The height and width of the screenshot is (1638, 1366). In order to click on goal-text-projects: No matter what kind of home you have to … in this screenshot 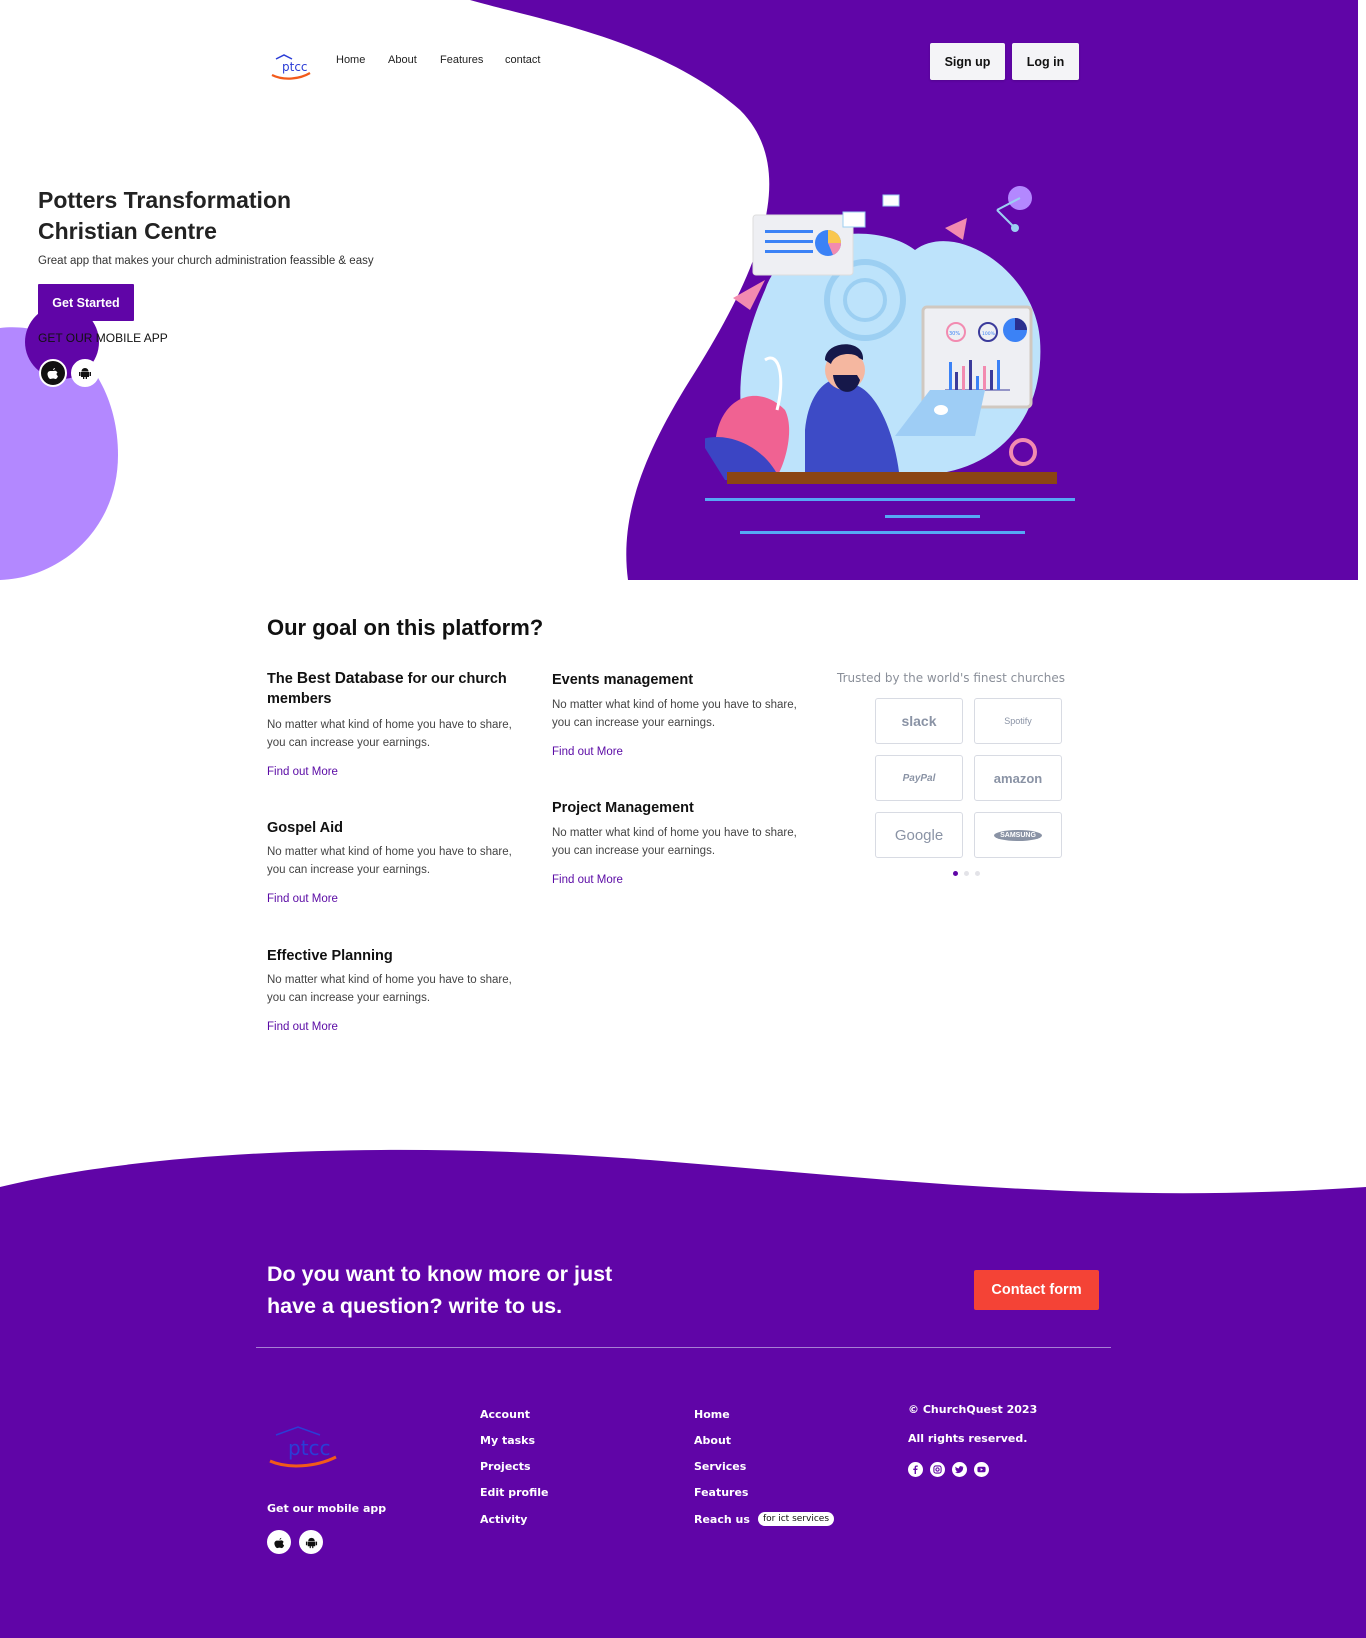, I will do `click(674, 842)`.